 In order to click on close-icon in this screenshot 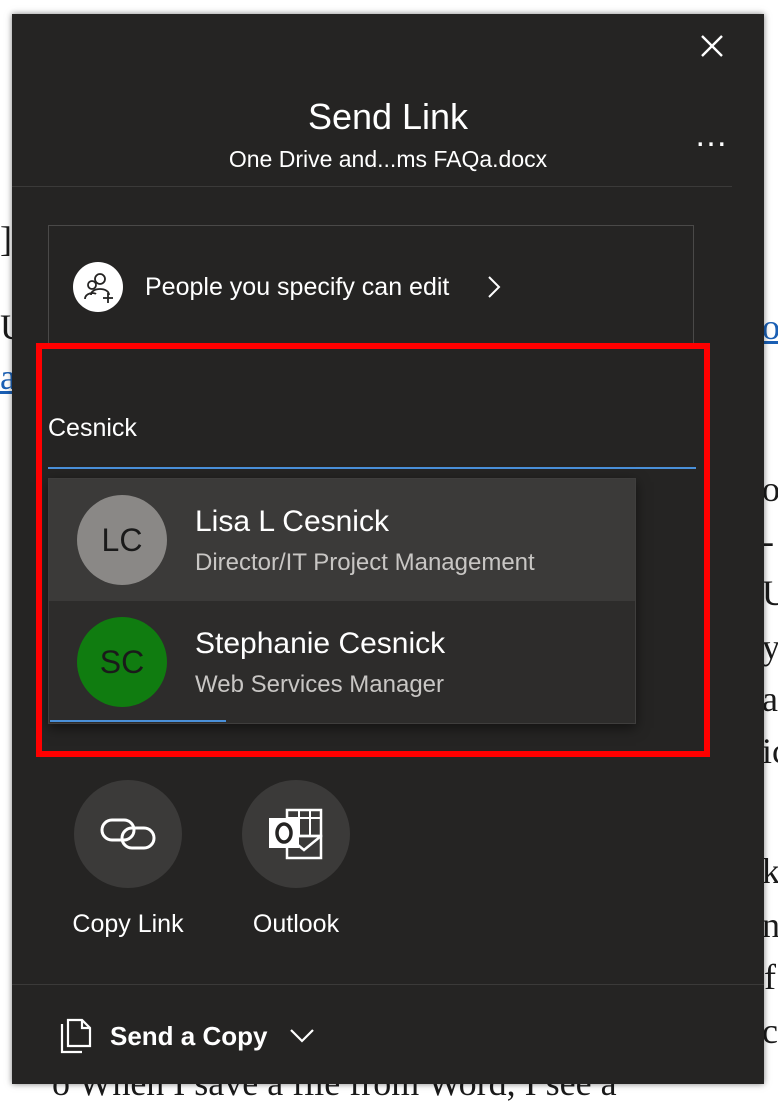, I will do `click(712, 46)`.